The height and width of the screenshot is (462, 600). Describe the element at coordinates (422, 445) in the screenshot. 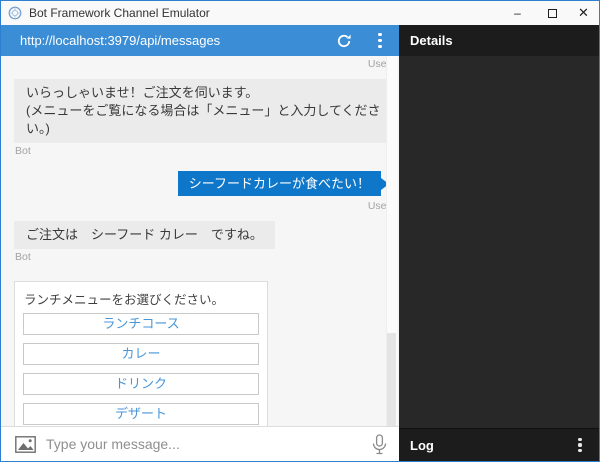

I see `log-title: Log` at that location.